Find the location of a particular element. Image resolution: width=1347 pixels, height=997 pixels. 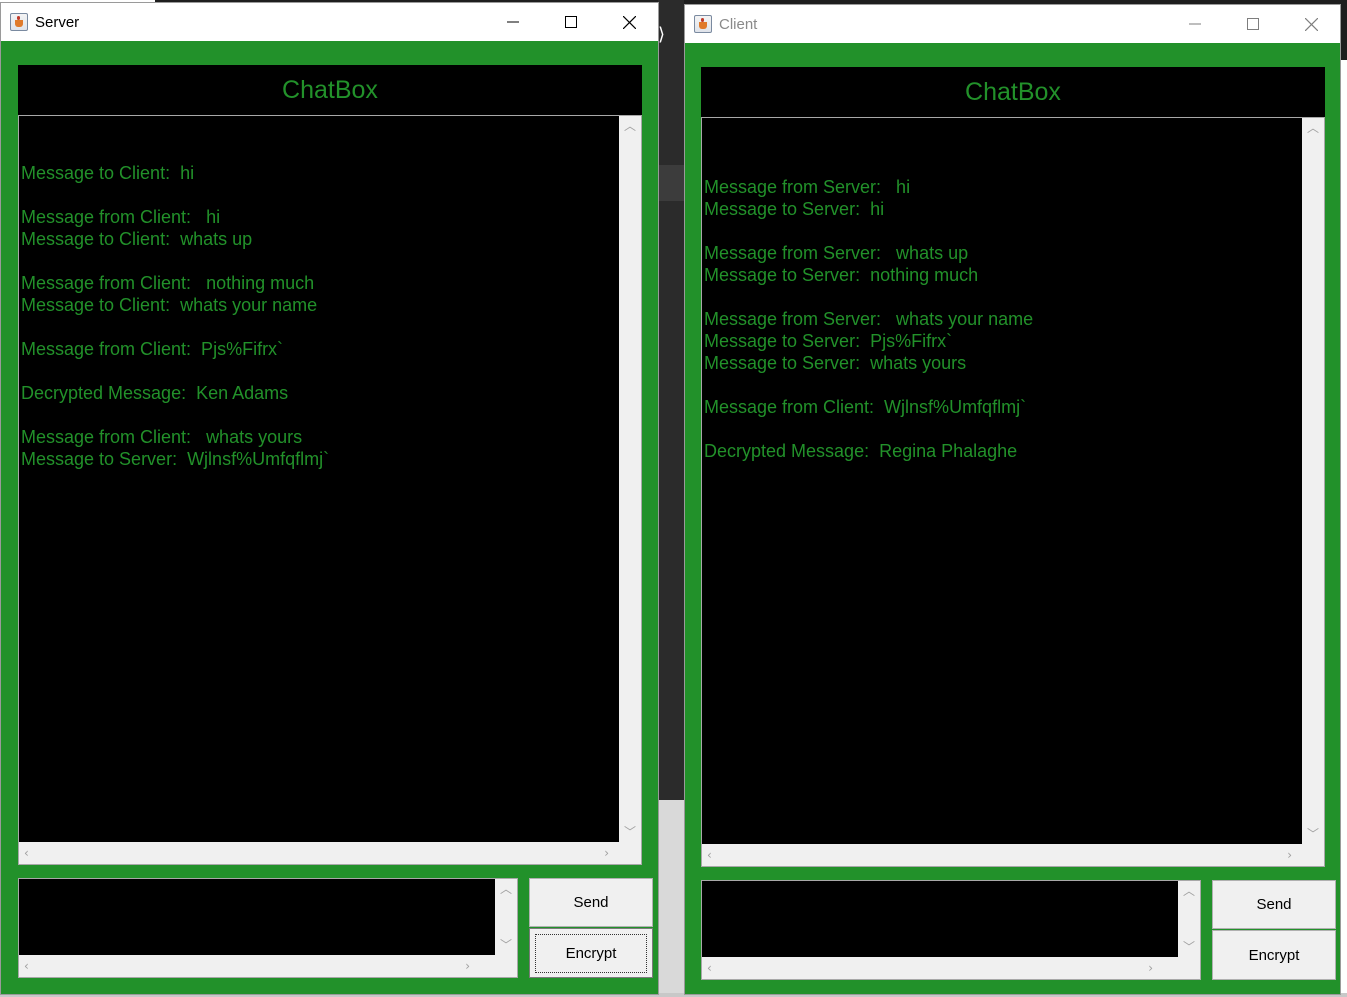

chat-message-line: Message to Client: hi is located at coordinates (108, 173).